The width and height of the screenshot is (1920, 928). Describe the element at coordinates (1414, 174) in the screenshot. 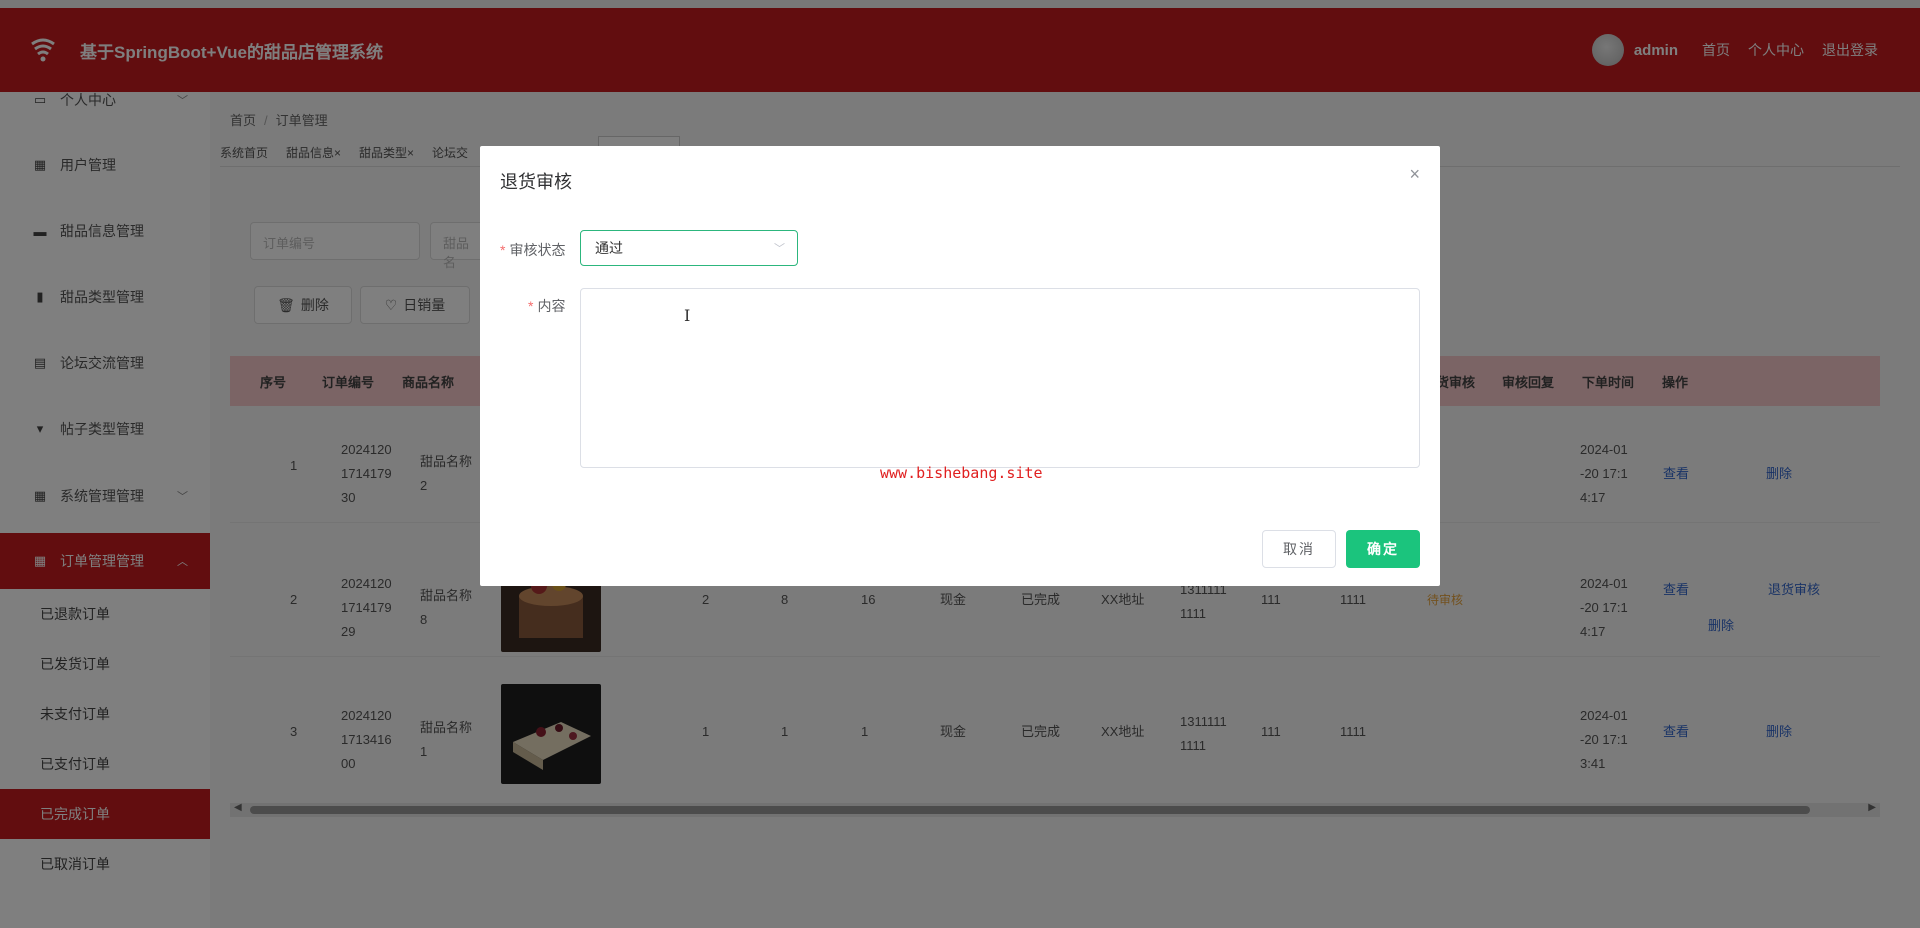

I see `close-icon: ×` at that location.